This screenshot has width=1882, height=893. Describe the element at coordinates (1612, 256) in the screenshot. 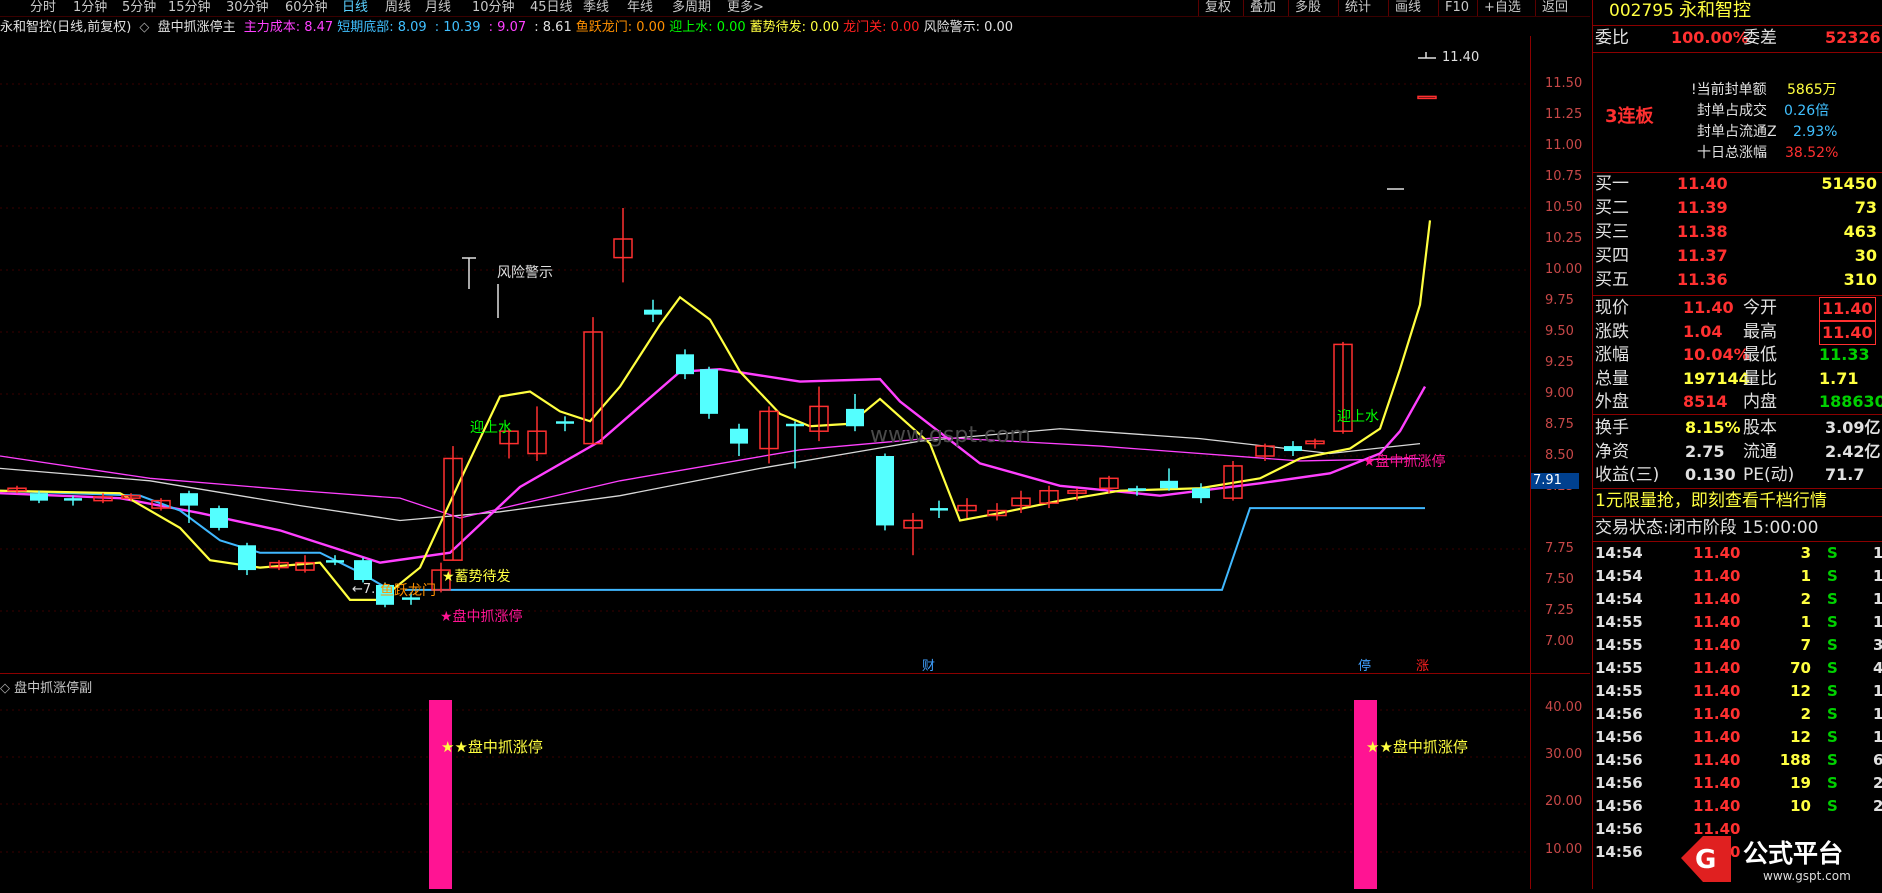

I see `bid-label: 买四` at that location.